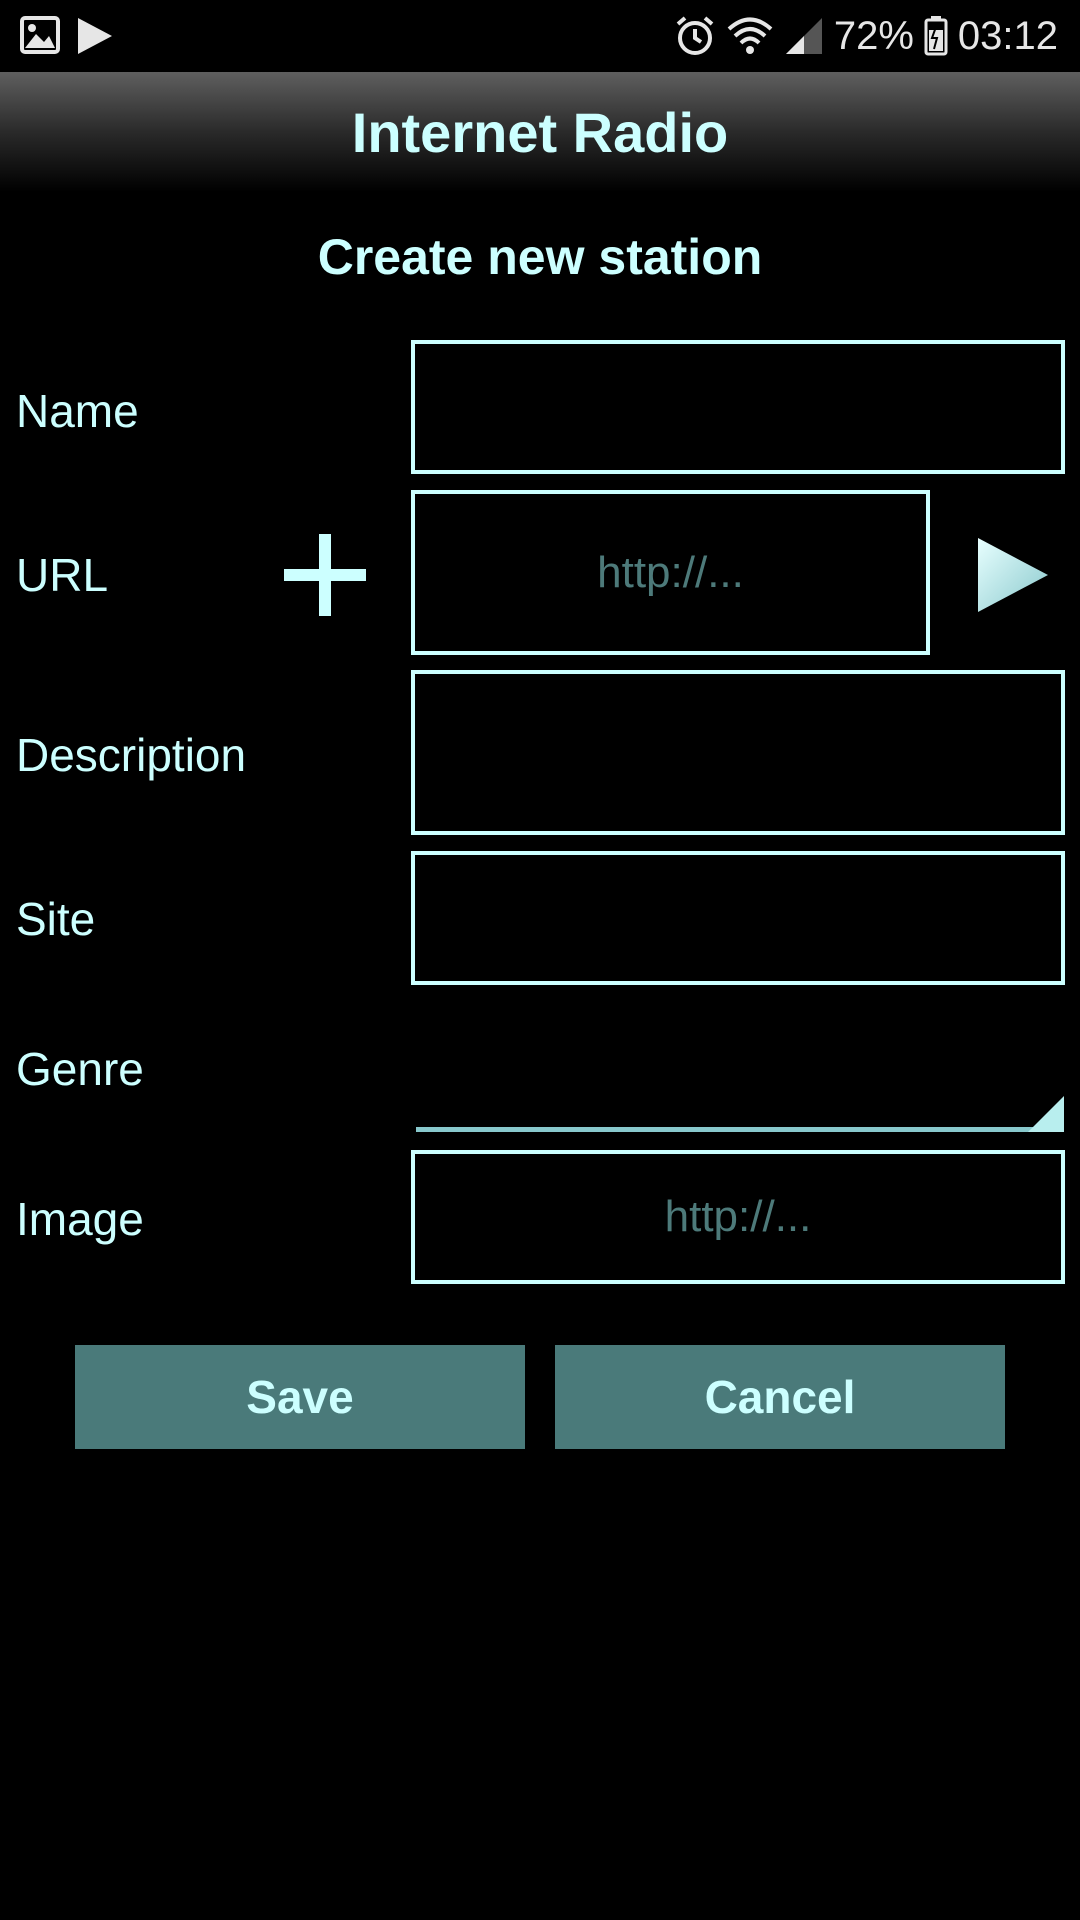 The image size is (1080, 1920). I want to click on play-store-icon, so click(94, 38).